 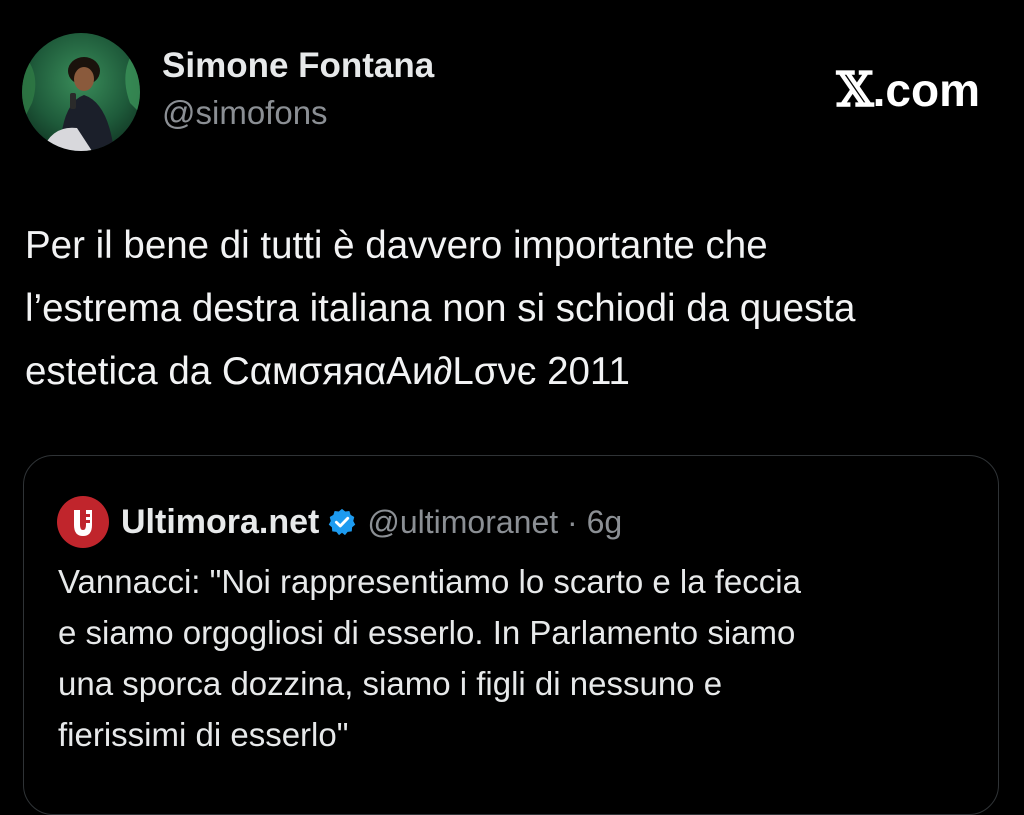 What do you see at coordinates (220, 522) in the screenshot?
I see `quoted-author-name: Ultimora.net` at bounding box center [220, 522].